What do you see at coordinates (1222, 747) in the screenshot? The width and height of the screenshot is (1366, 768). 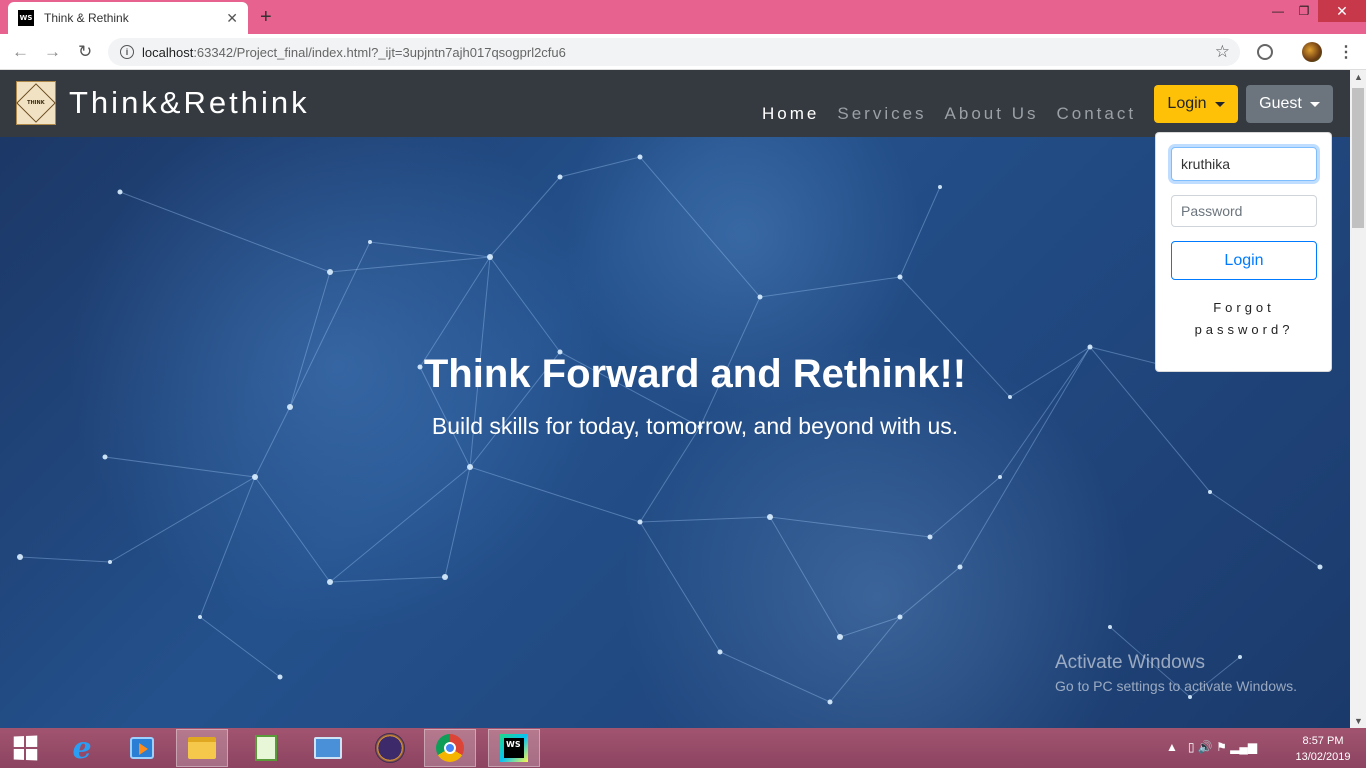 I see `tray-status-icons: ▯ 🔊 ⚑ ▂▄▆` at bounding box center [1222, 747].